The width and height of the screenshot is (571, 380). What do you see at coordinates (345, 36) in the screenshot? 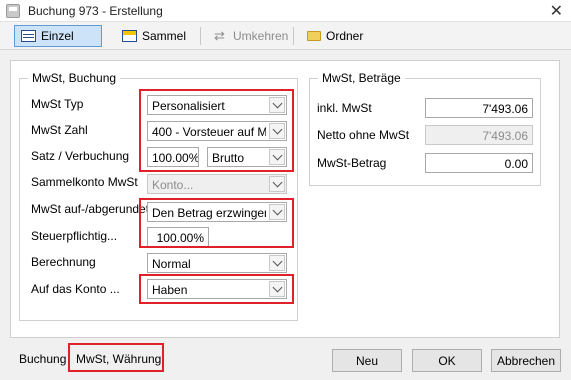
I see `ordner-label: Ordner` at bounding box center [345, 36].